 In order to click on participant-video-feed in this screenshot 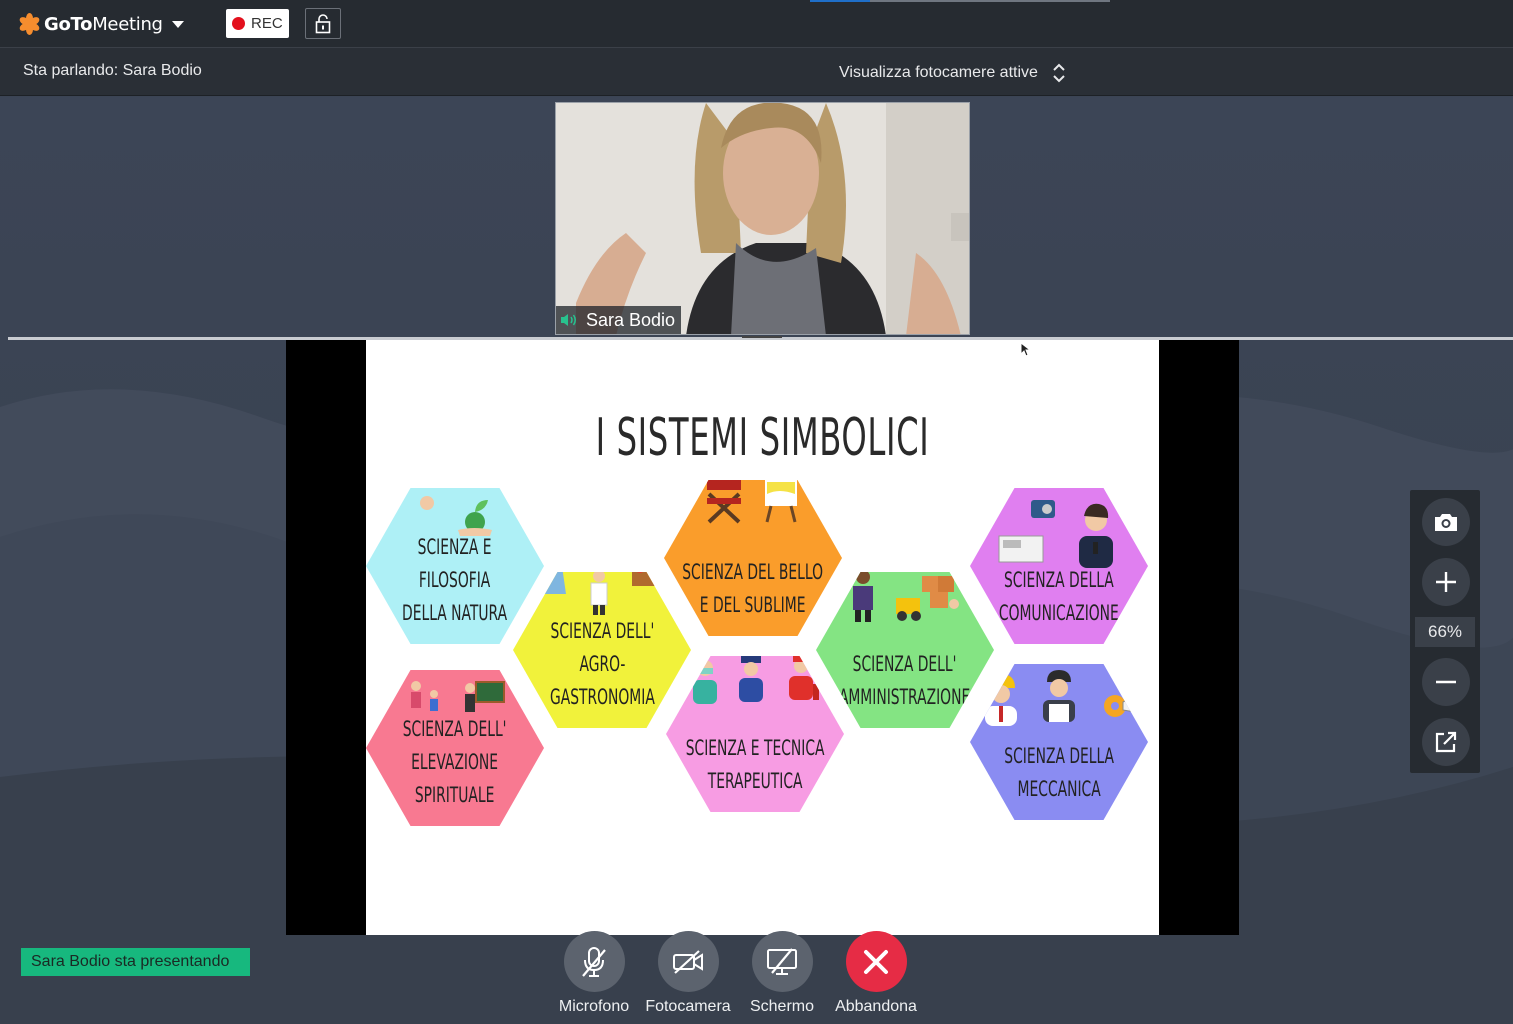, I will do `click(762, 218)`.